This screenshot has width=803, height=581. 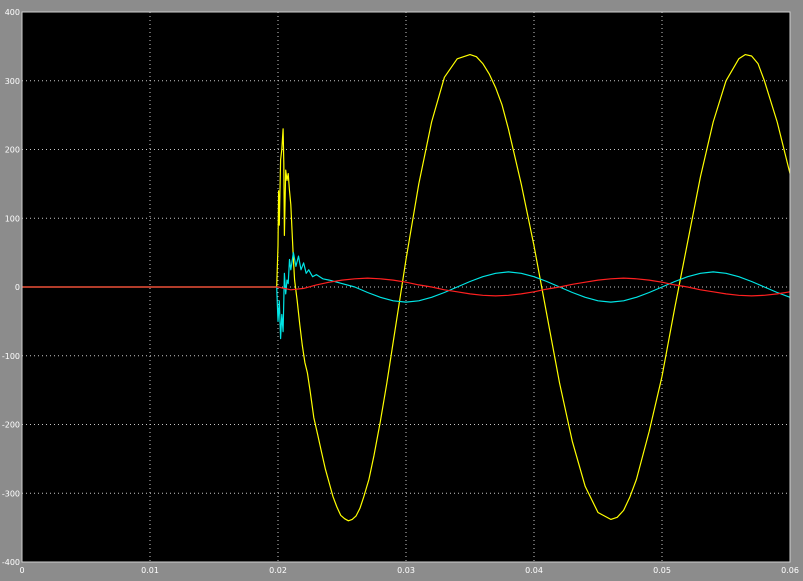 What do you see at coordinates (406, 570) in the screenshot?
I see `x-tick-label: 0.03` at bounding box center [406, 570].